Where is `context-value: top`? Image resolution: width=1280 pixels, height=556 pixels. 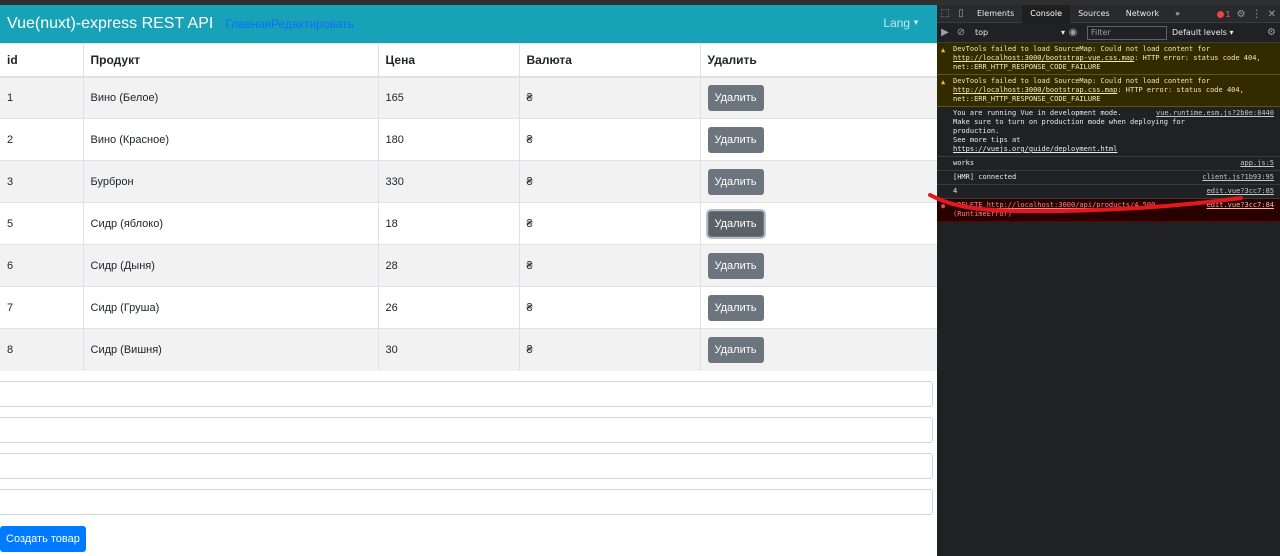
context-value: top is located at coordinates (982, 32).